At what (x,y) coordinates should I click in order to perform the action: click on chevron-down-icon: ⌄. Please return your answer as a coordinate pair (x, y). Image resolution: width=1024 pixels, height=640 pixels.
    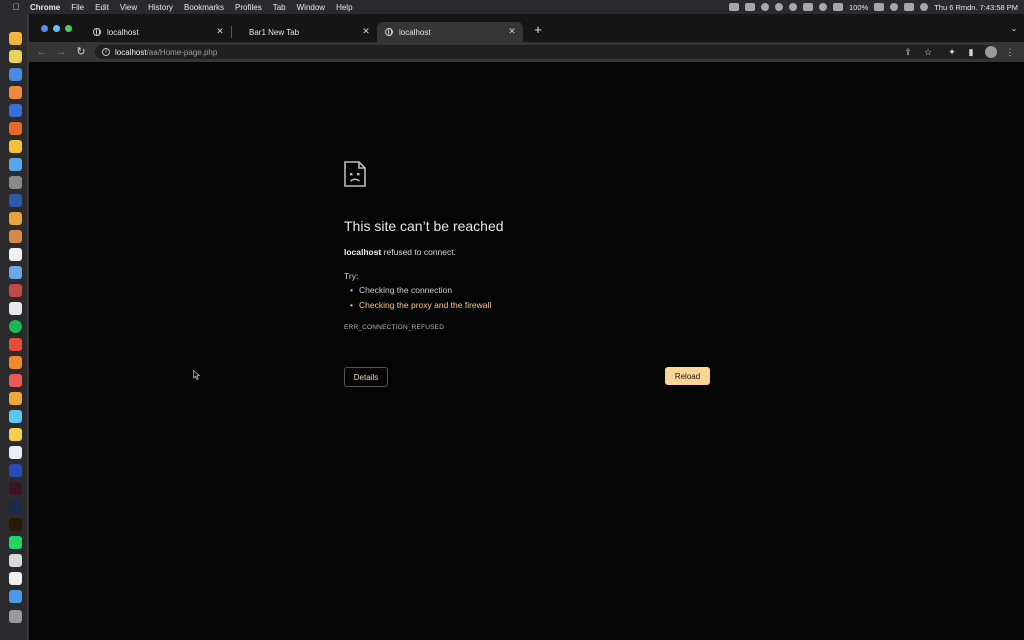
    Looking at the image, I should click on (1014, 29).